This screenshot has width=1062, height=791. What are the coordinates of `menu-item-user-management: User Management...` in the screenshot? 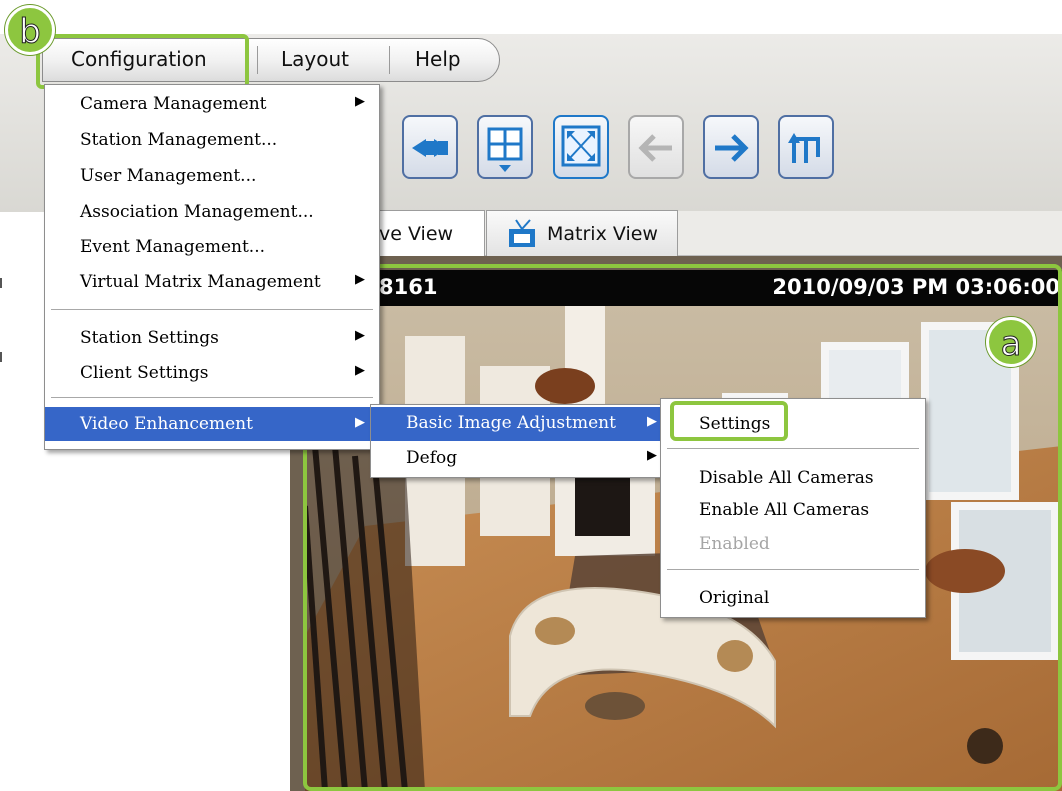 It's located at (212, 176).